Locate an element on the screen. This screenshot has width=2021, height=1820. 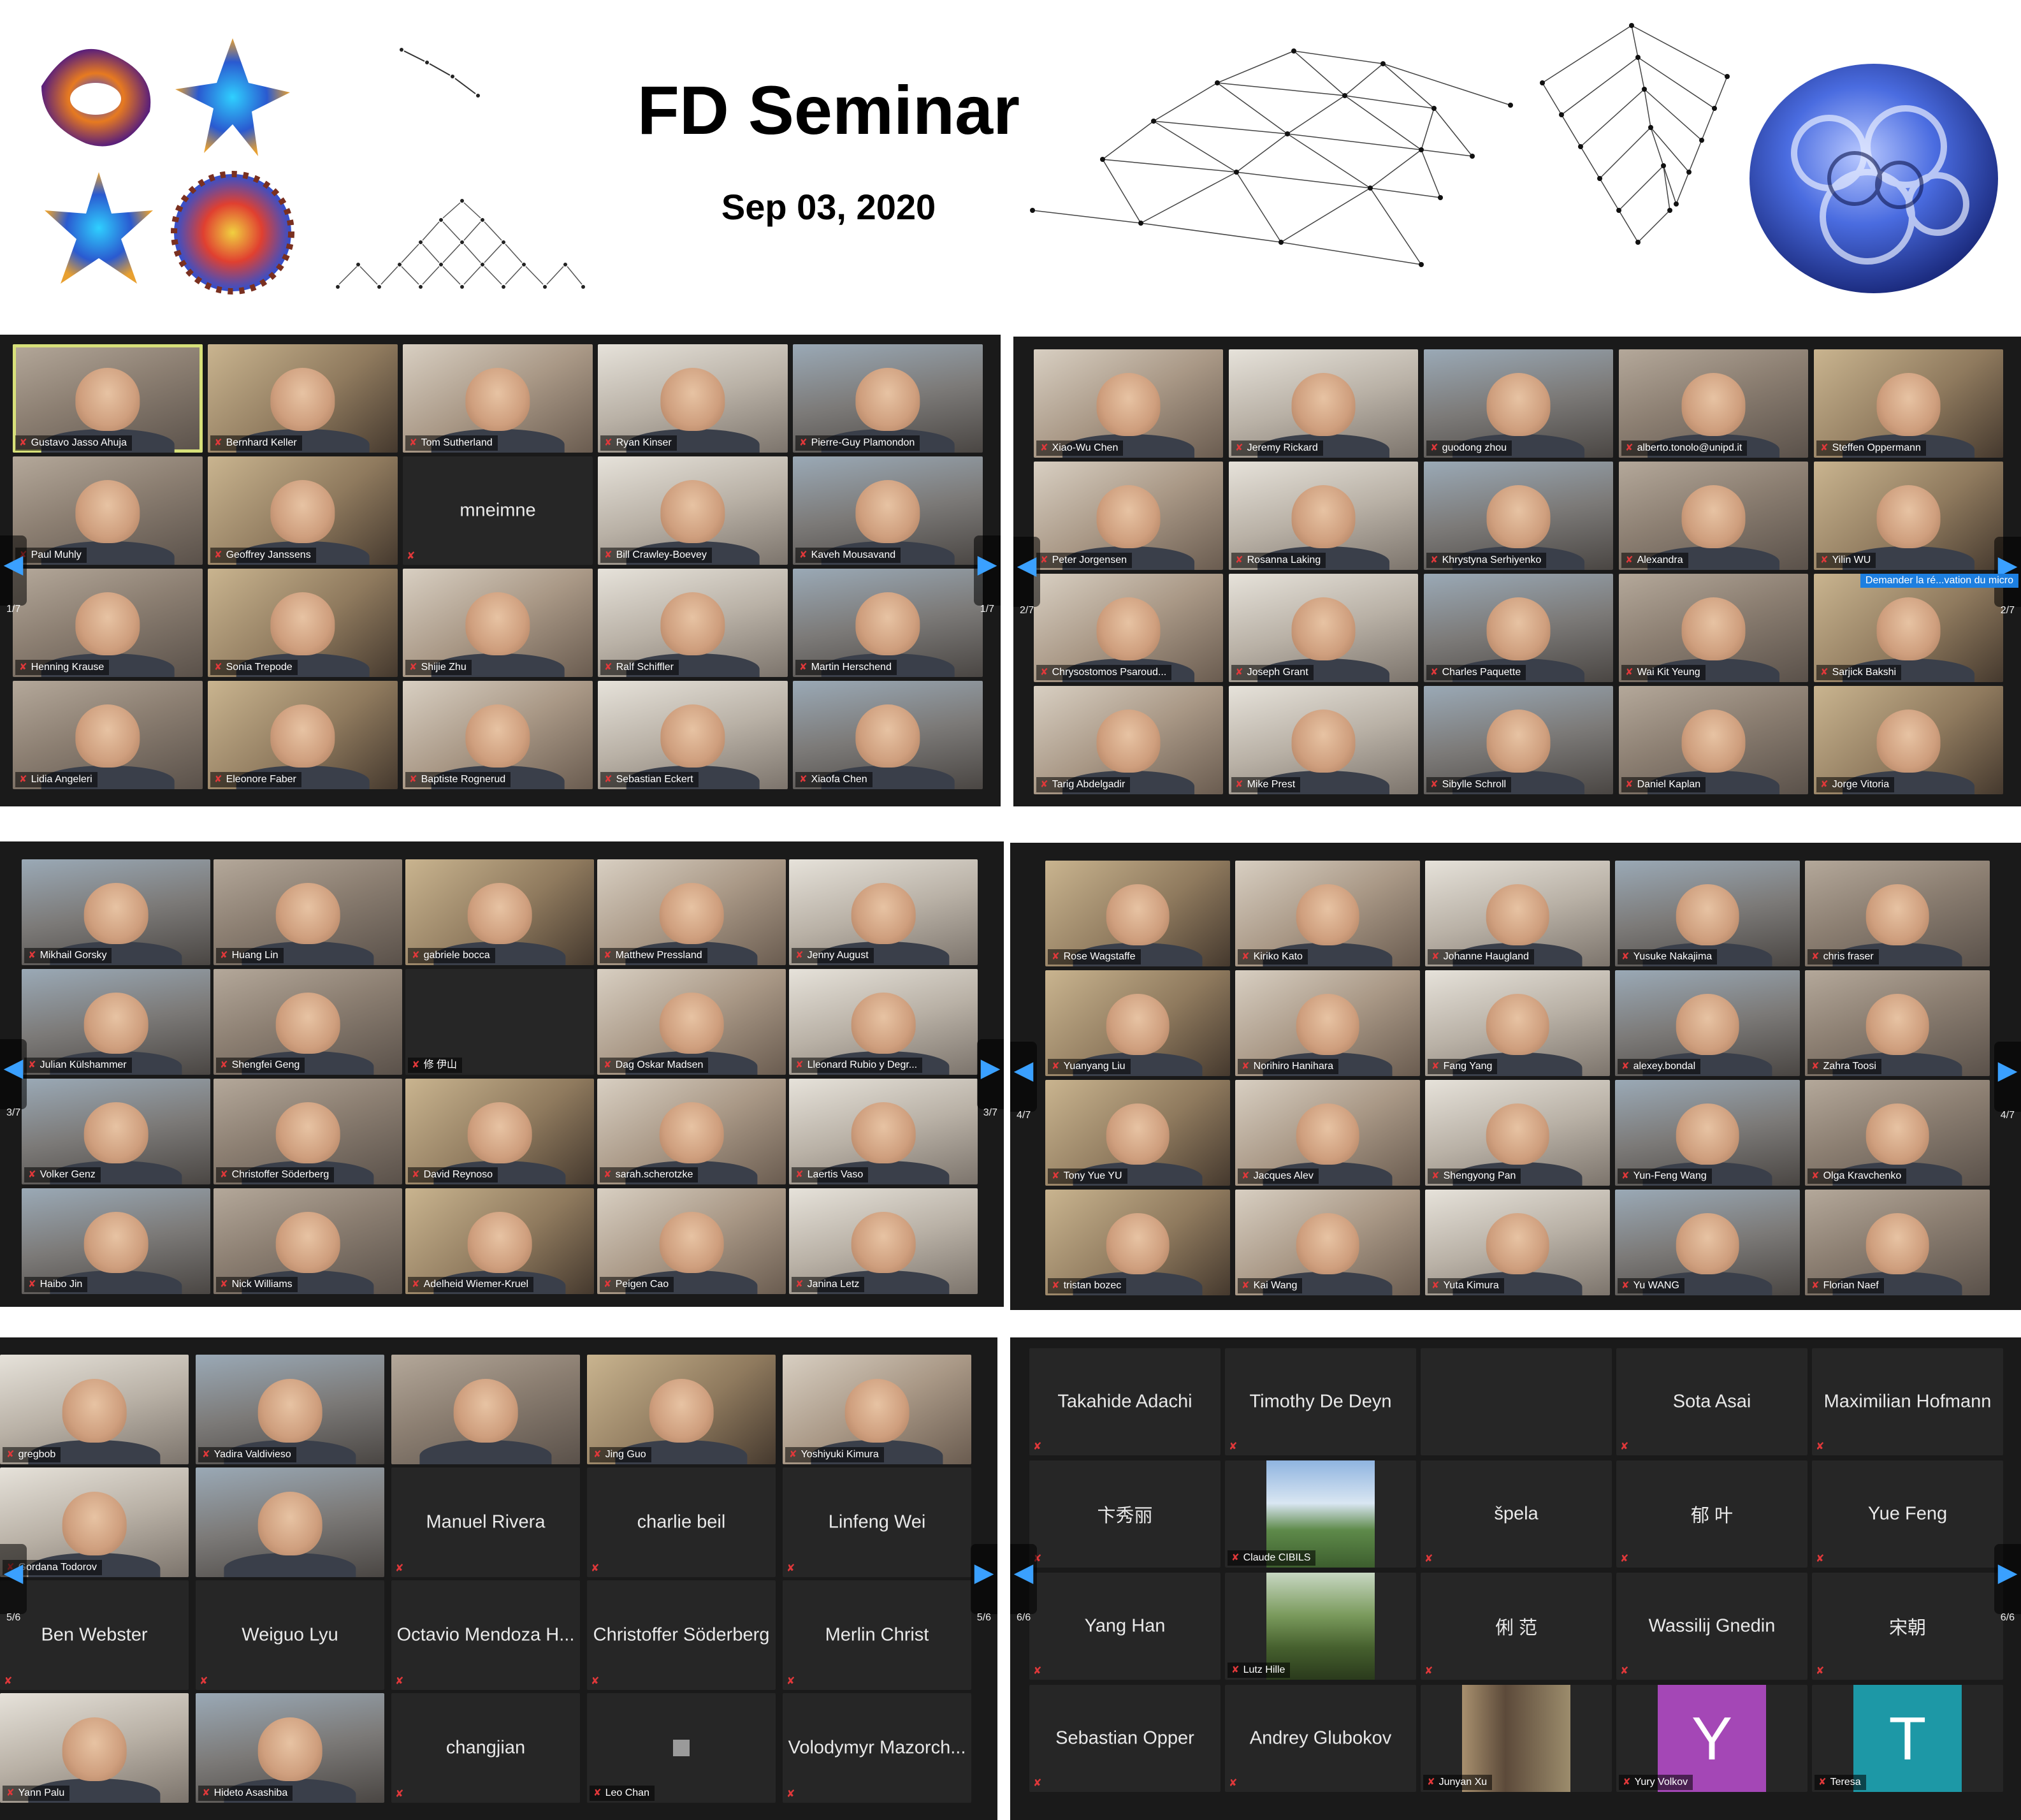
participant-tile: ✘ Claude CIBILS is located at coordinates (1320, 1514).